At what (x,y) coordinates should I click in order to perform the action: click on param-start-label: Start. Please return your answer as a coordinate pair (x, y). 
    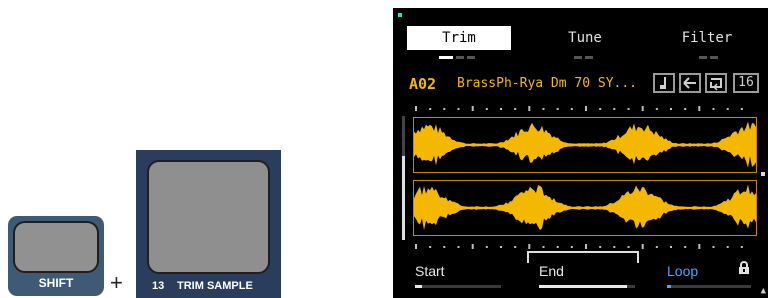
    Looking at the image, I should click on (430, 271).